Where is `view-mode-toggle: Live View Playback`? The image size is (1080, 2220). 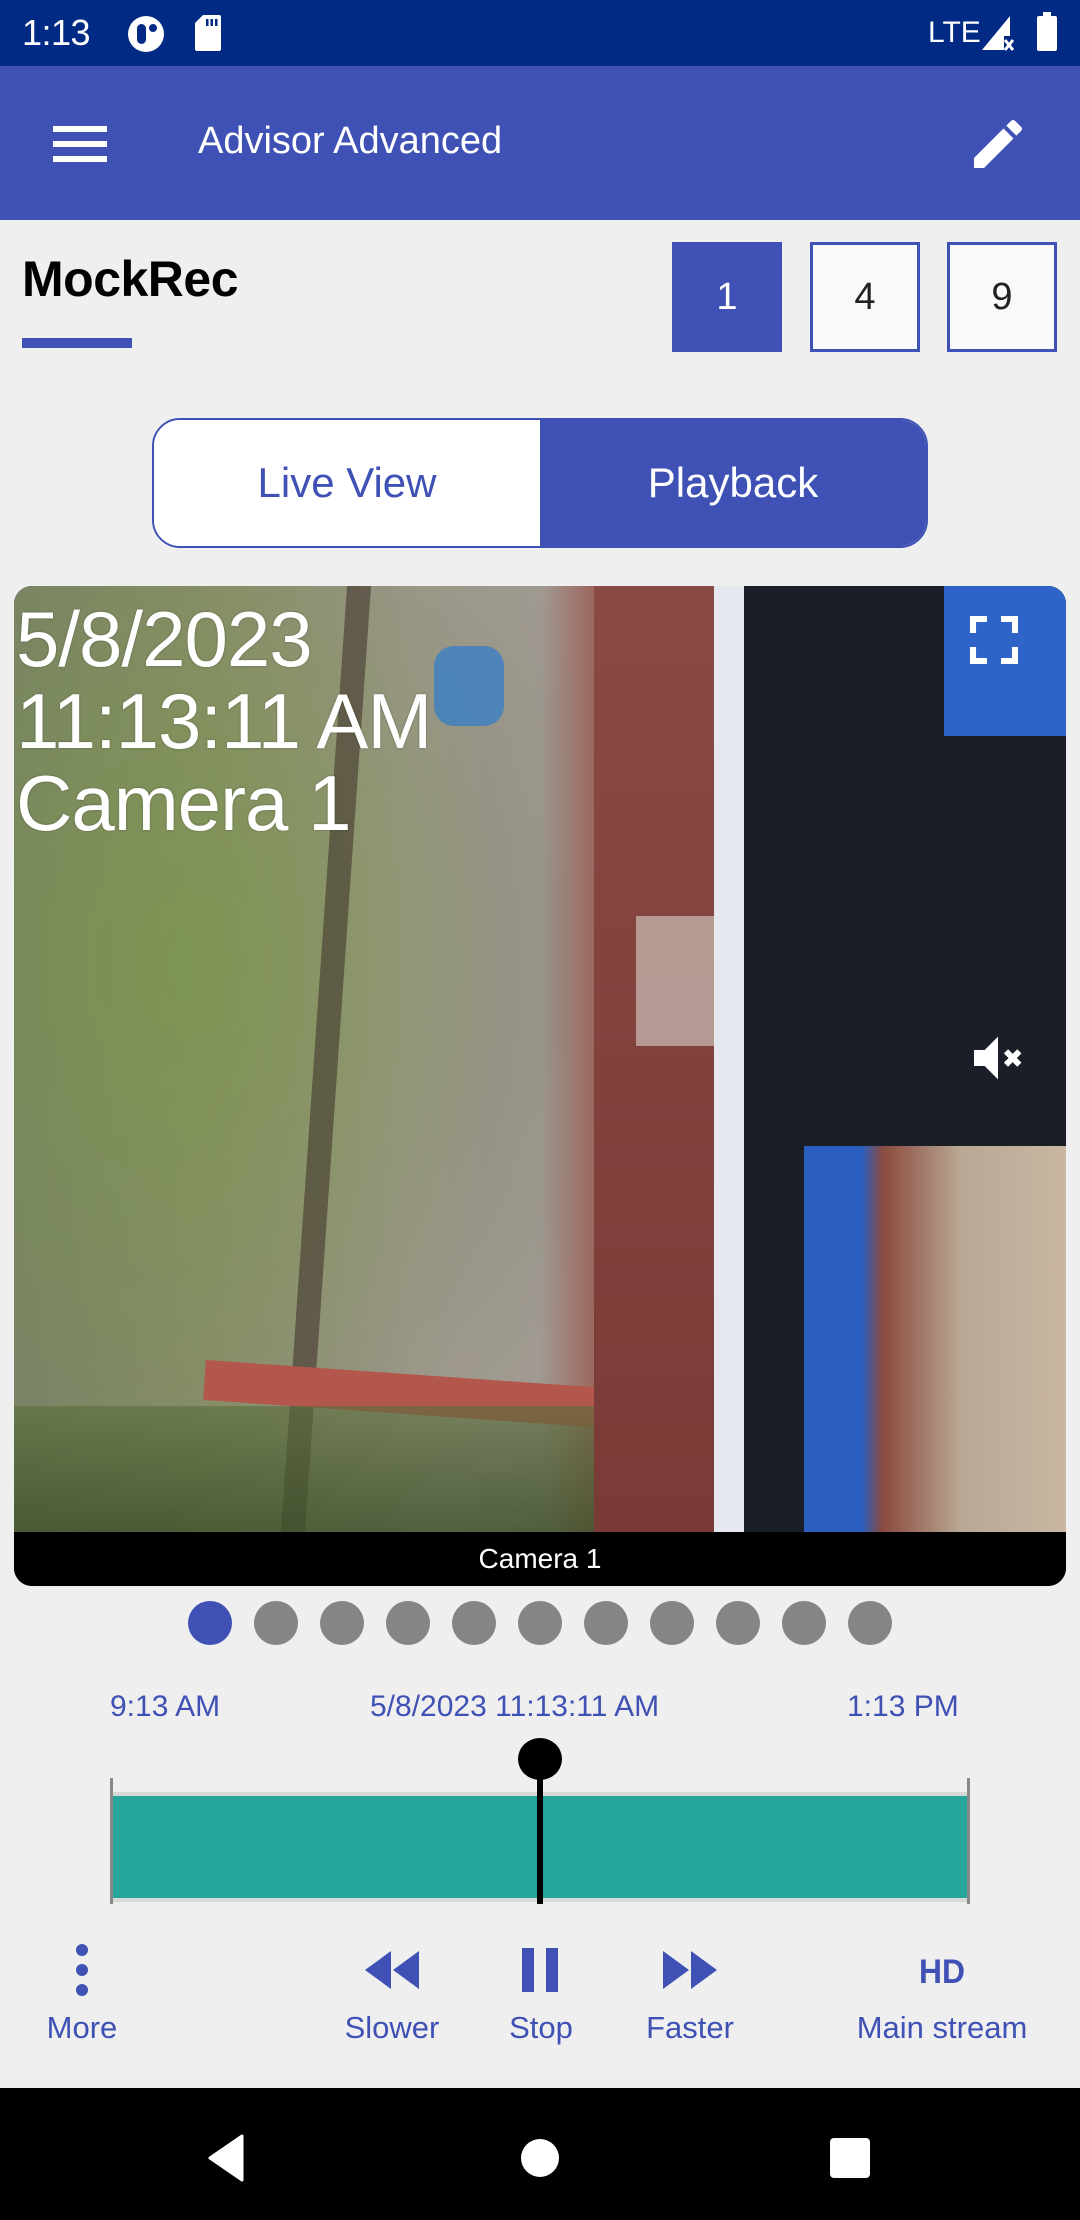 view-mode-toggle: Live View Playback is located at coordinates (540, 483).